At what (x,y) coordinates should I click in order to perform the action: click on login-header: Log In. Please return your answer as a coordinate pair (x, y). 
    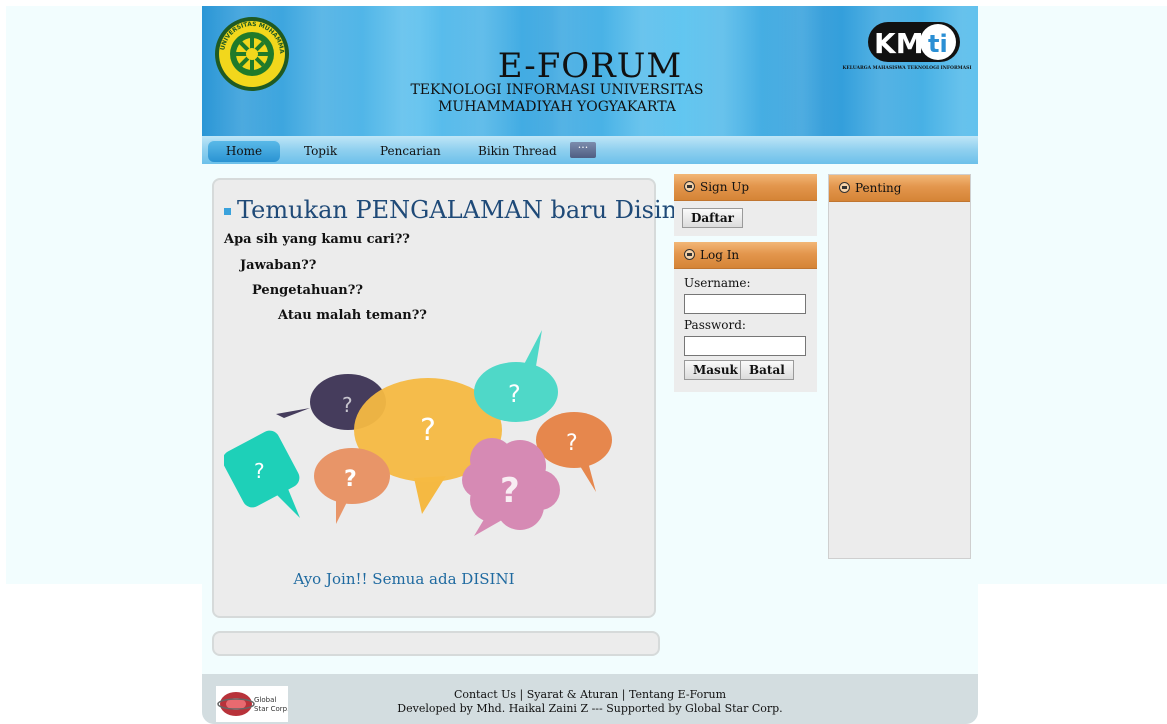
    Looking at the image, I should click on (745, 255).